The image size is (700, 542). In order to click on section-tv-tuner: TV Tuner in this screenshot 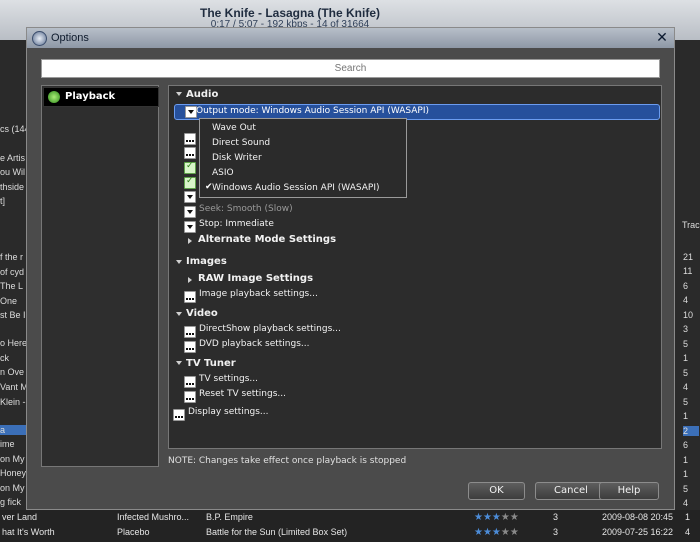, I will do `click(211, 363)`.